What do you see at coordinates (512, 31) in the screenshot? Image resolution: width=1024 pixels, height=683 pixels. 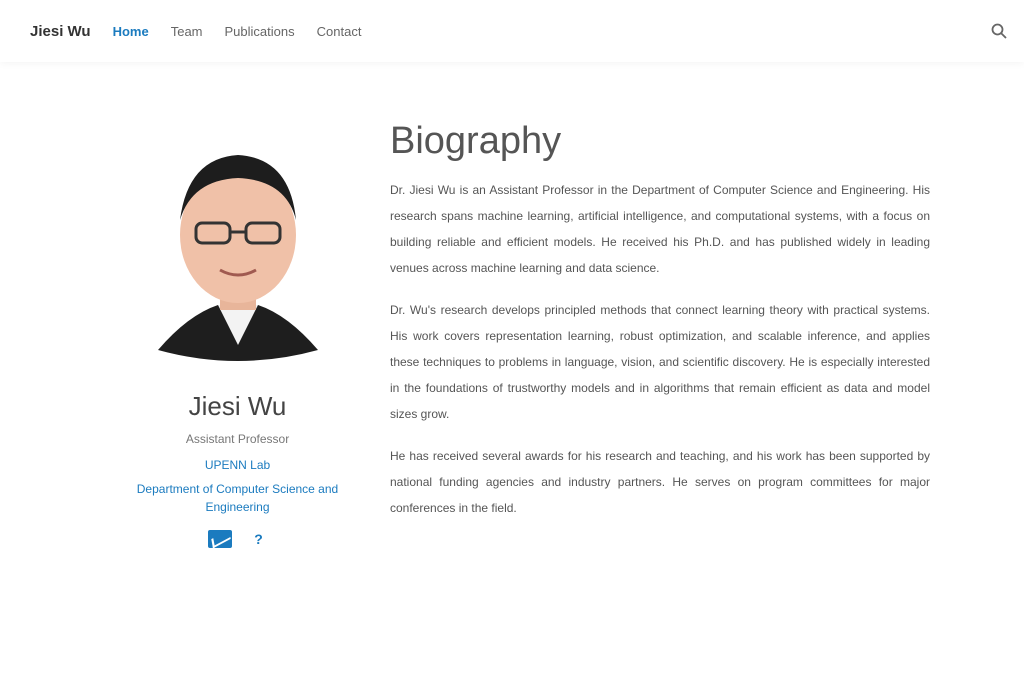 I see `top-navbar: Jiesi Wu Home Team Publications Contact` at bounding box center [512, 31].